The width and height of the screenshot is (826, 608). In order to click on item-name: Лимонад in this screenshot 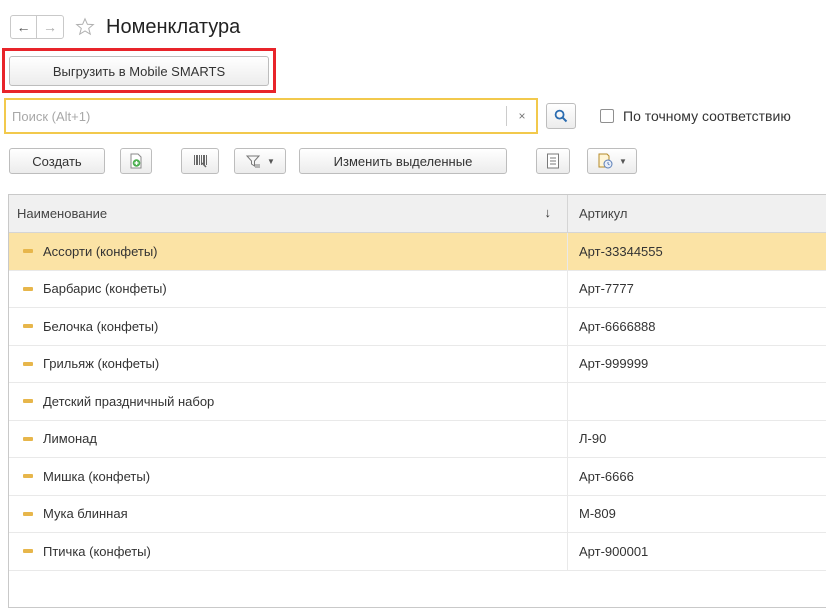, I will do `click(70, 439)`.